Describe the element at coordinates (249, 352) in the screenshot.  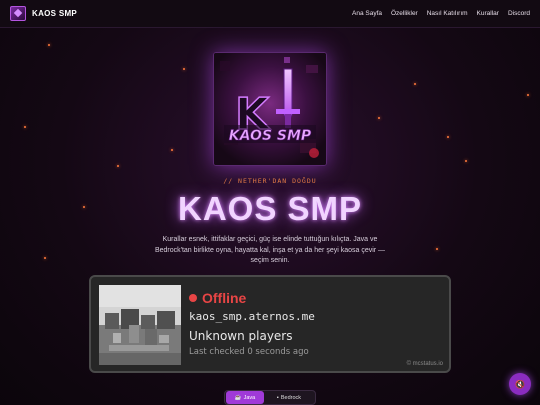
I see `last-checked: Last checked 0 seconds ago` at that location.